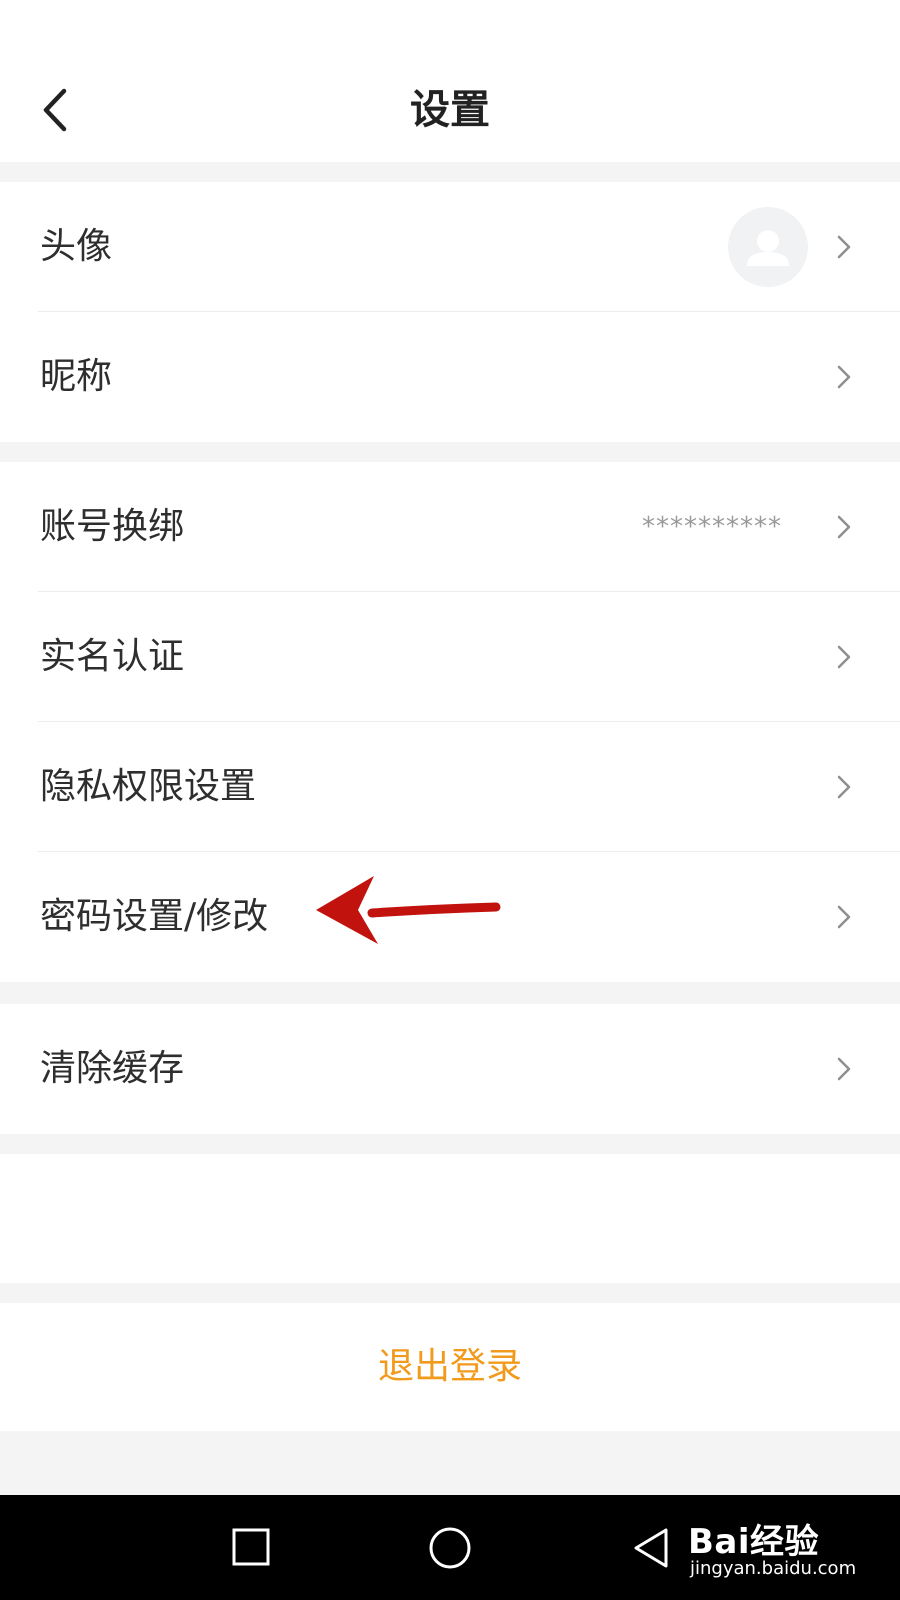 The width and height of the screenshot is (900, 1600). I want to click on row-label-account-rebind: 账号换绑, so click(112, 526).